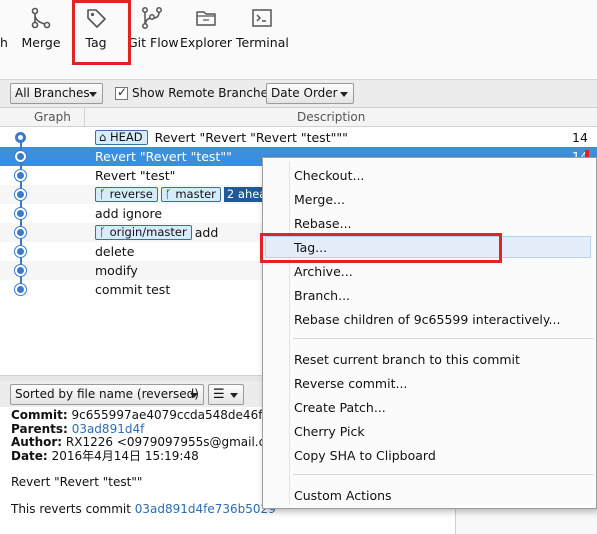 The height and width of the screenshot is (534, 597). Describe the element at coordinates (329, 431) in the screenshot. I see `menu-item-cherry-pick: Cherry Pick` at that location.